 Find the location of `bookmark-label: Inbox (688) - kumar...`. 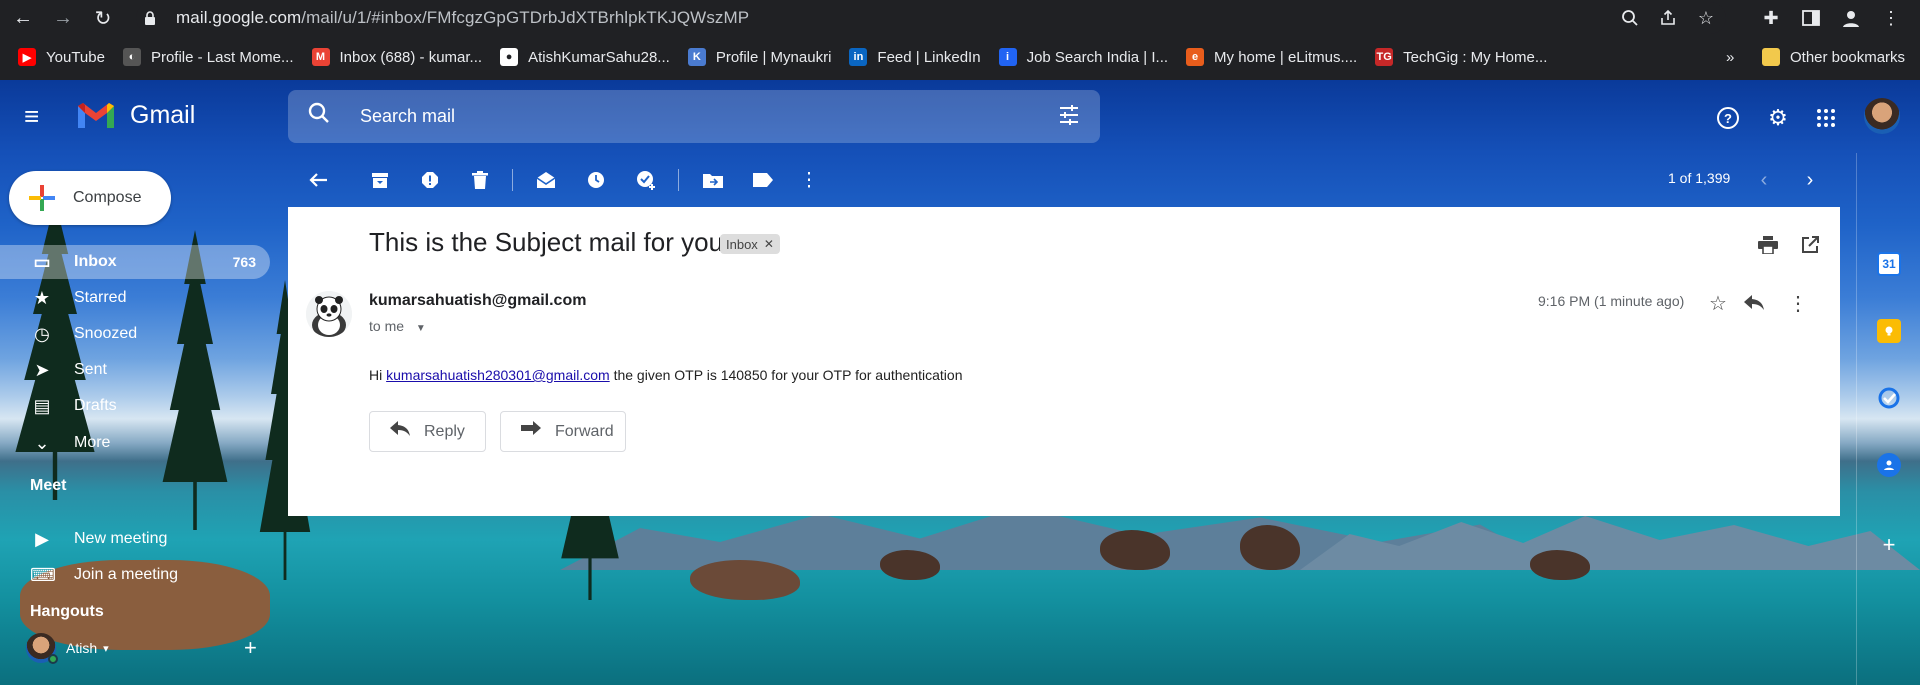

bookmark-label: Inbox (688) - kumar... is located at coordinates (411, 57).